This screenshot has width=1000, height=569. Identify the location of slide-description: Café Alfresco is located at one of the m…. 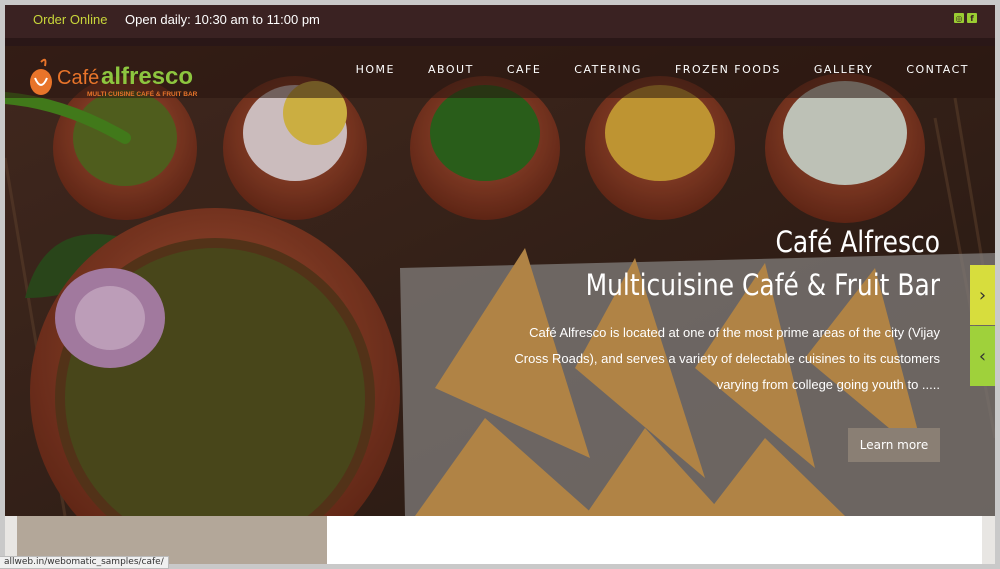
(727, 358).